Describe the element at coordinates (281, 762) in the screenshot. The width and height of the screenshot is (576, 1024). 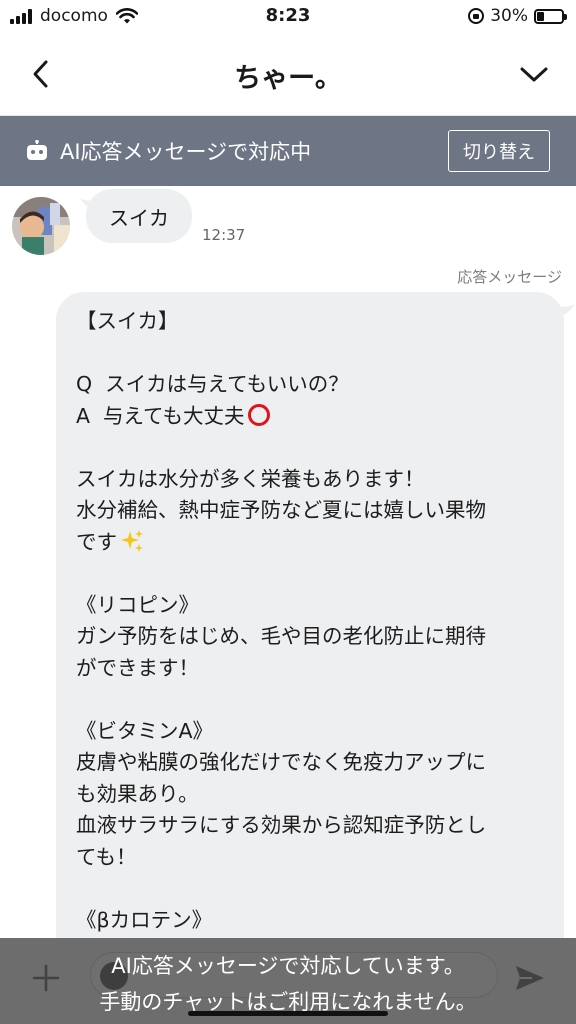
I see `message-line: 皮膚や粘膜の強化だけでなく免疫力アップに` at that location.